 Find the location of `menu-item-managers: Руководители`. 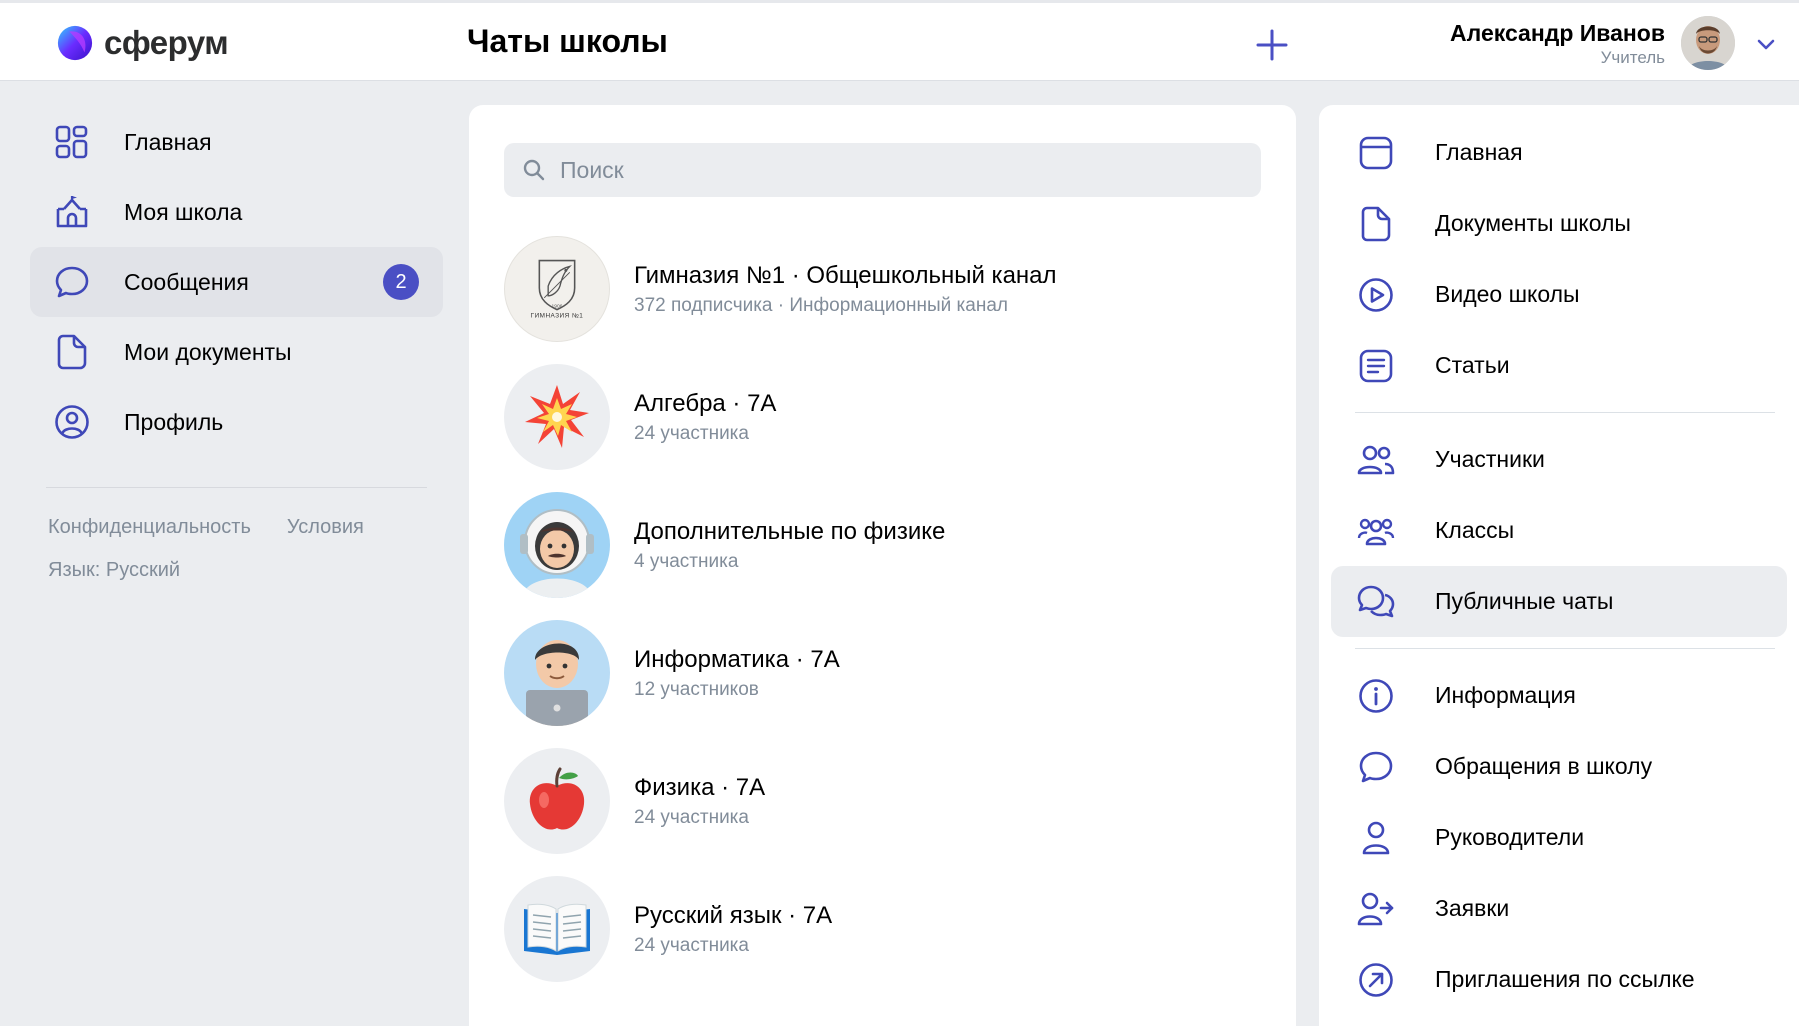

menu-item-managers: Руководители is located at coordinates (1559, 837).